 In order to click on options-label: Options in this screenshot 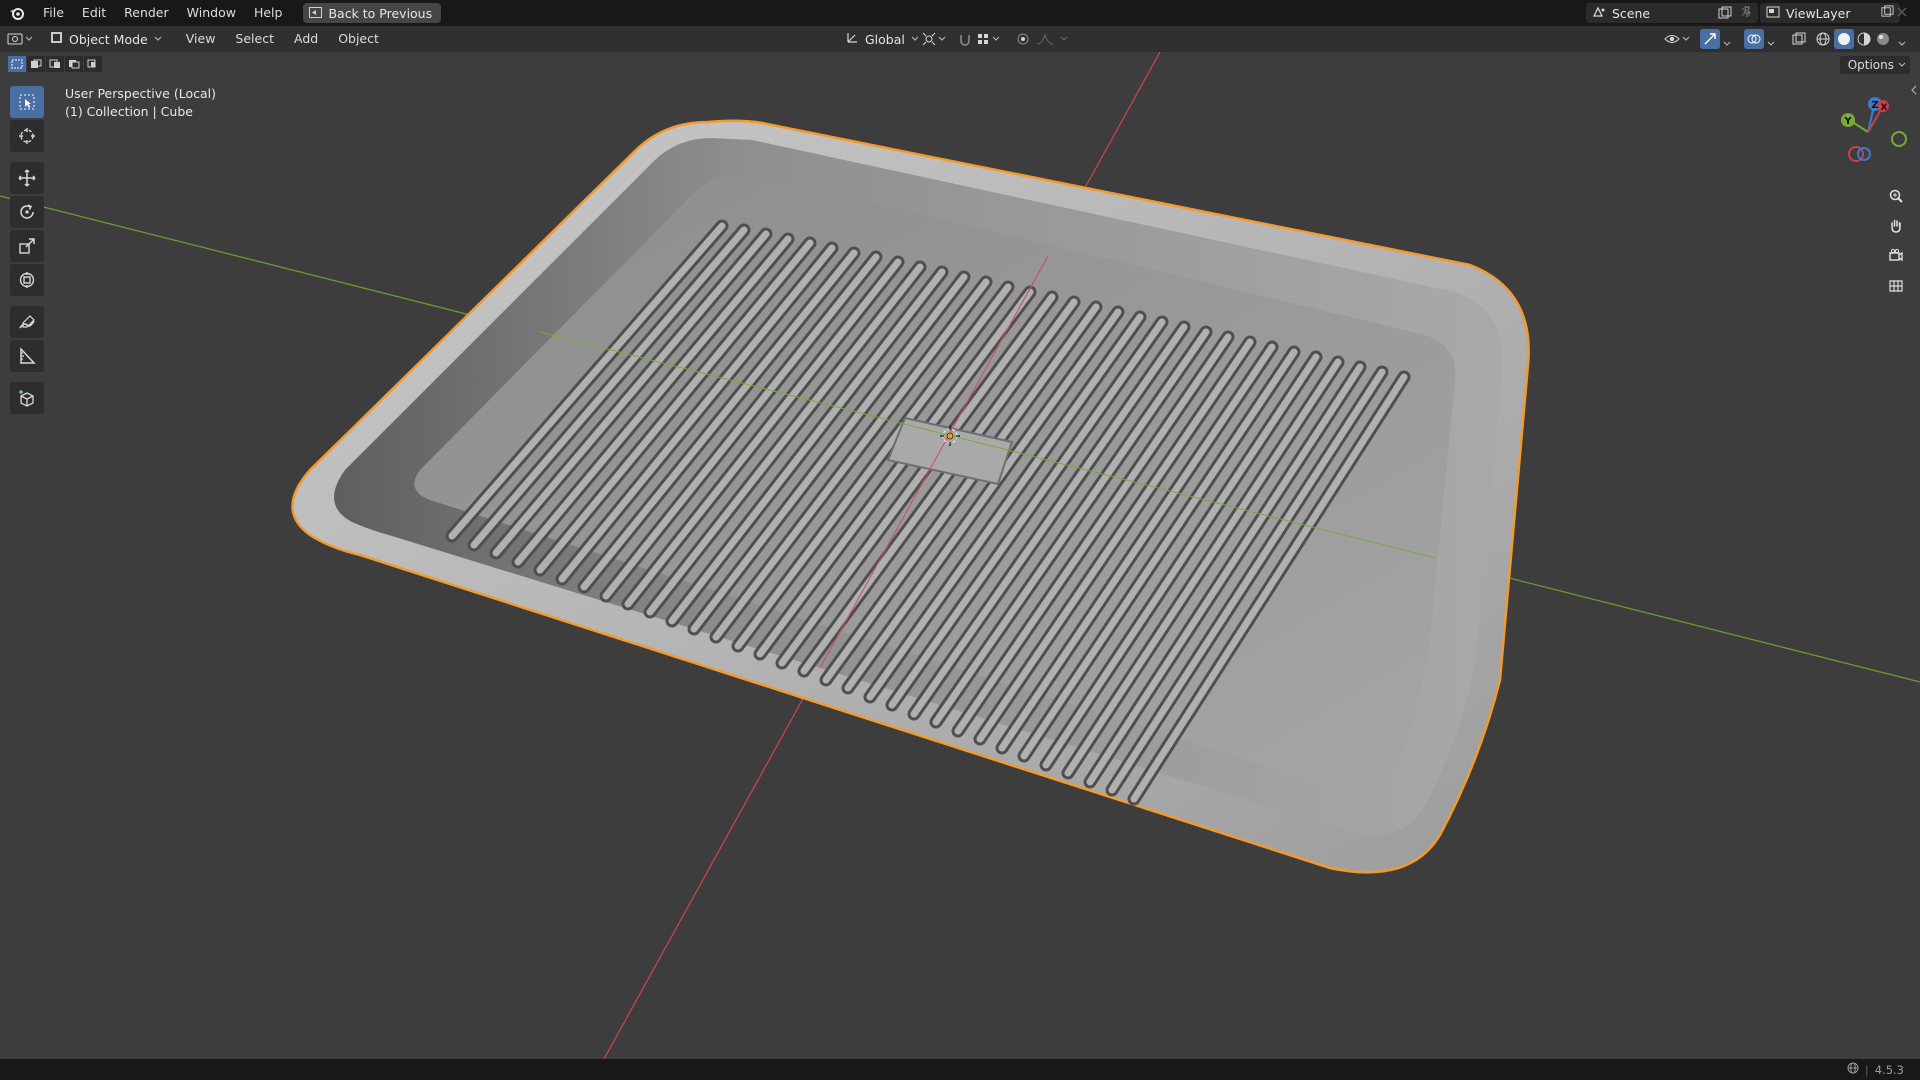, I will do `click(1870, 65)`.